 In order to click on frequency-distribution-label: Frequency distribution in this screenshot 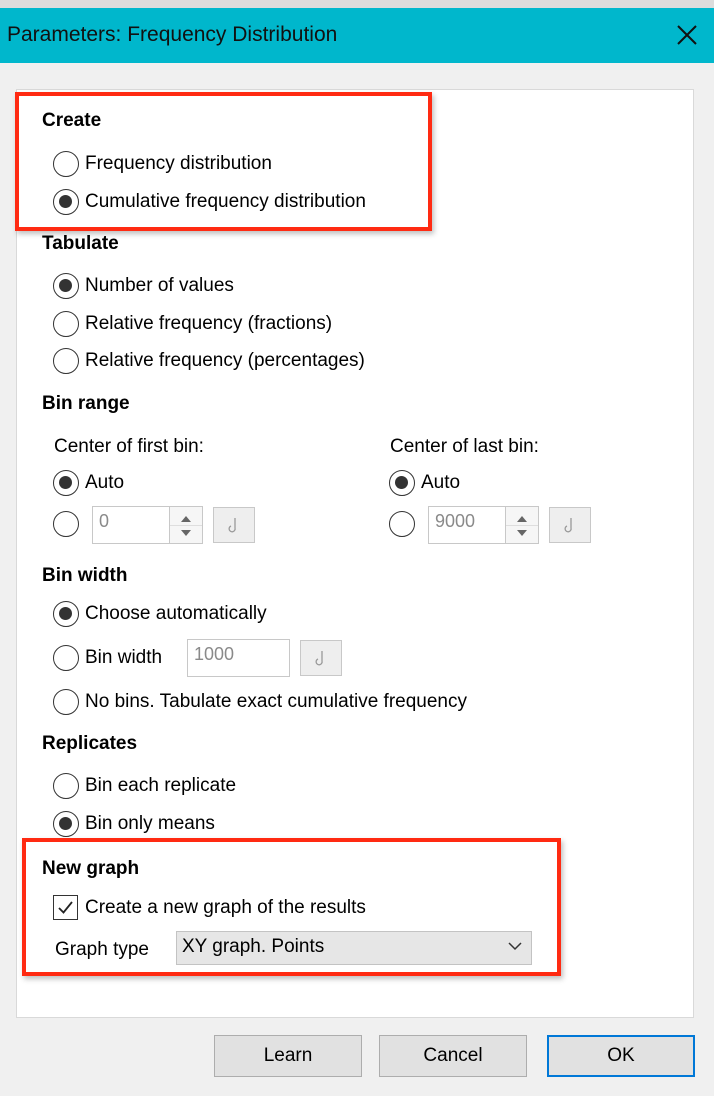, I will do `click(178, 163)`.